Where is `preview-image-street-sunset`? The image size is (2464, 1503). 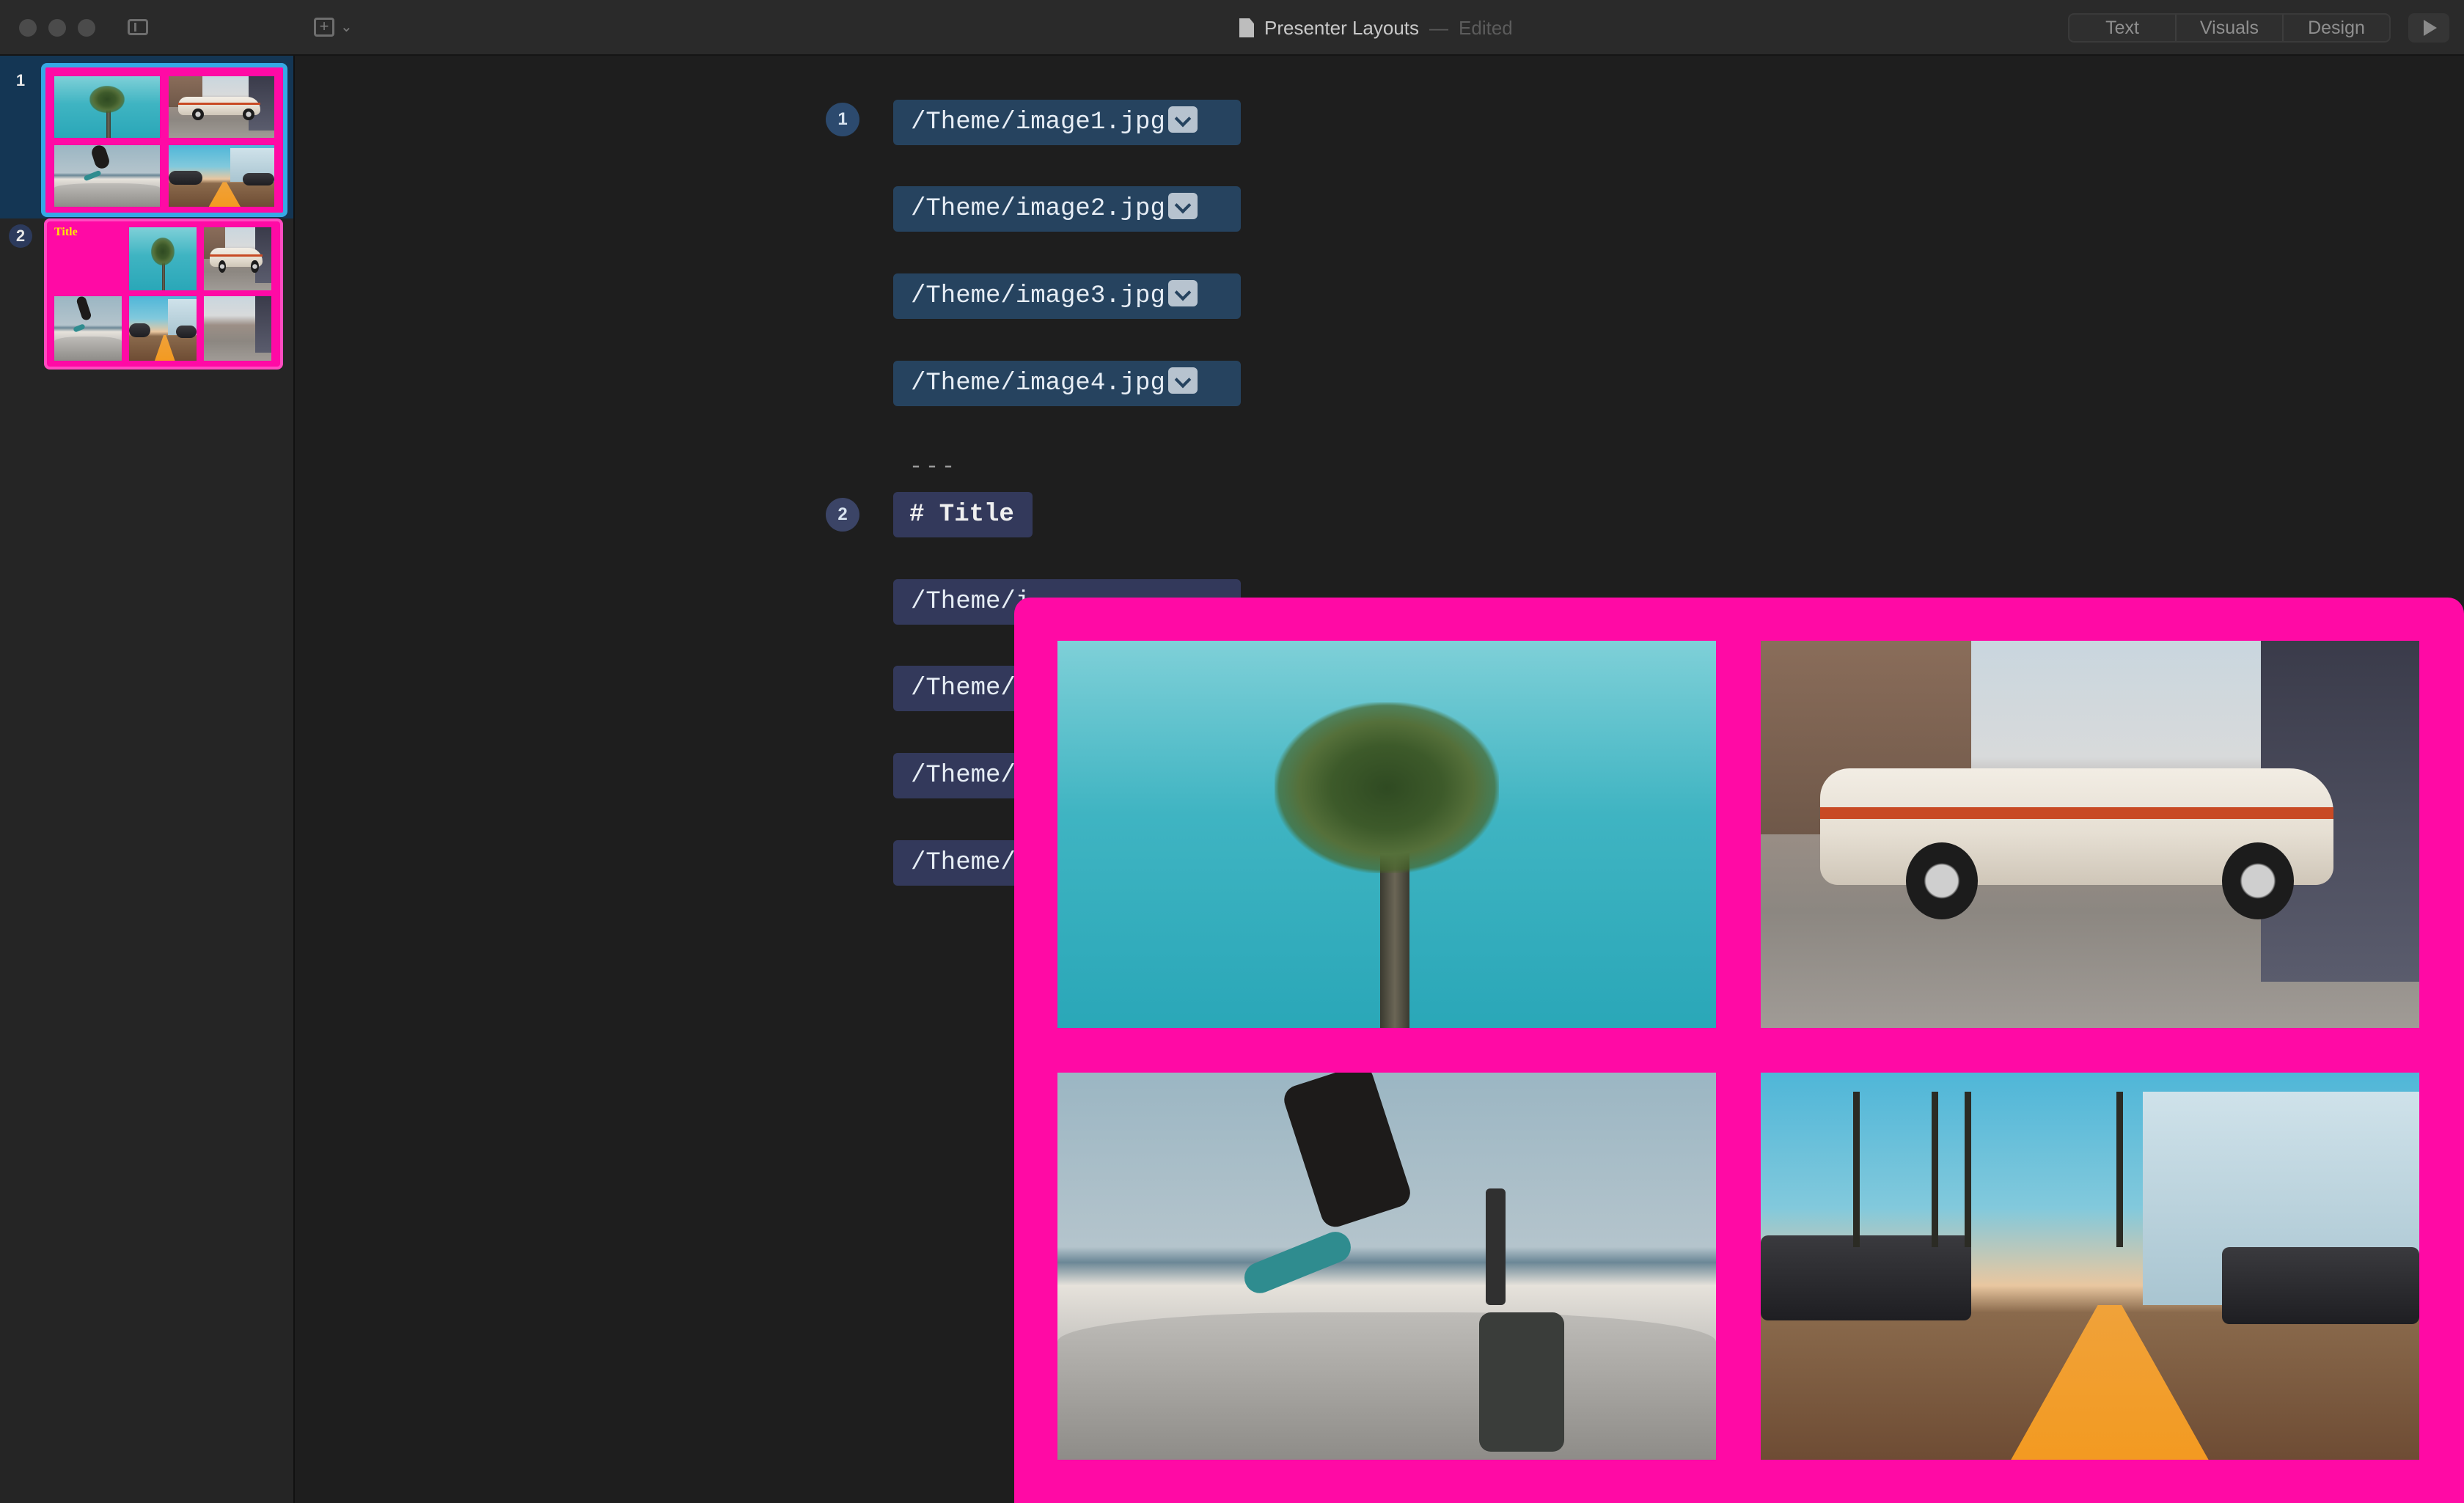
preview-image-street-sunset is located at coordinates (2090, 1266).